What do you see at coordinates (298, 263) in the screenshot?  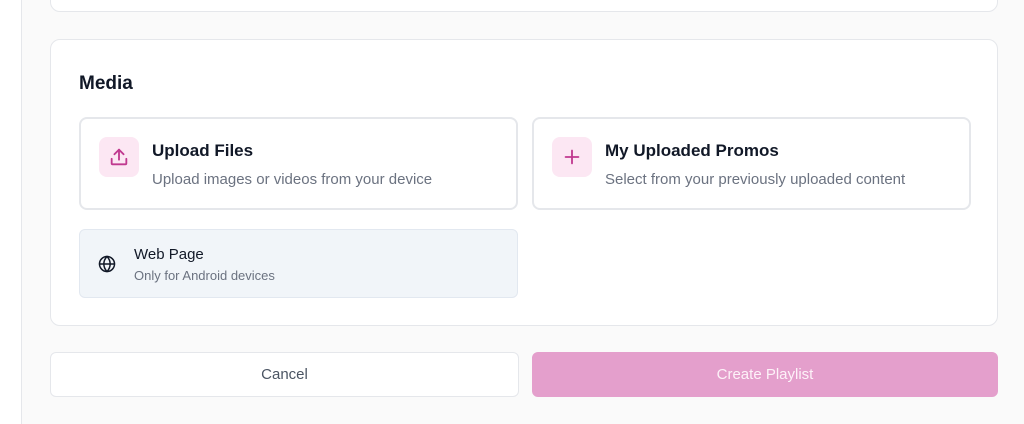 I see `web-page-option: Web Page Only for Android devices` at bounding box center [298, 263].